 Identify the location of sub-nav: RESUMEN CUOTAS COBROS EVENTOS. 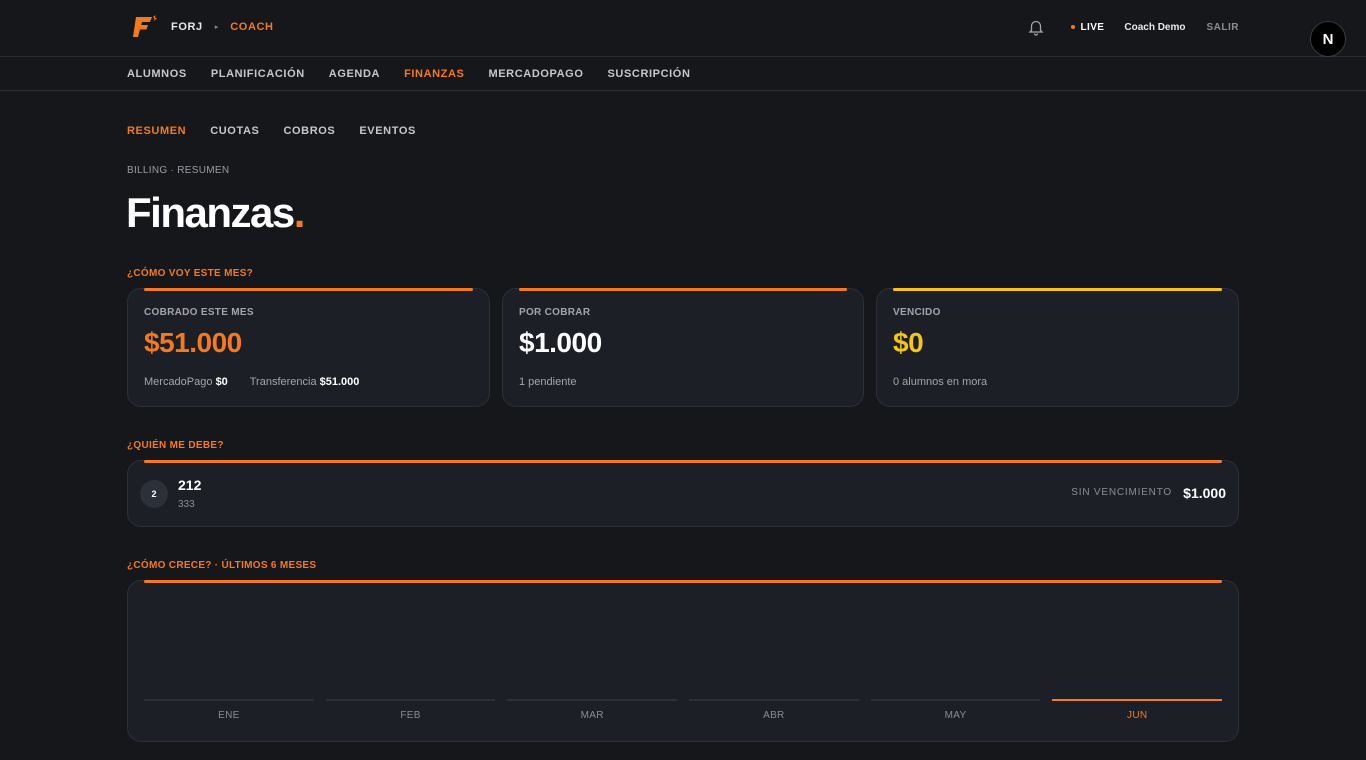
(271, 131).